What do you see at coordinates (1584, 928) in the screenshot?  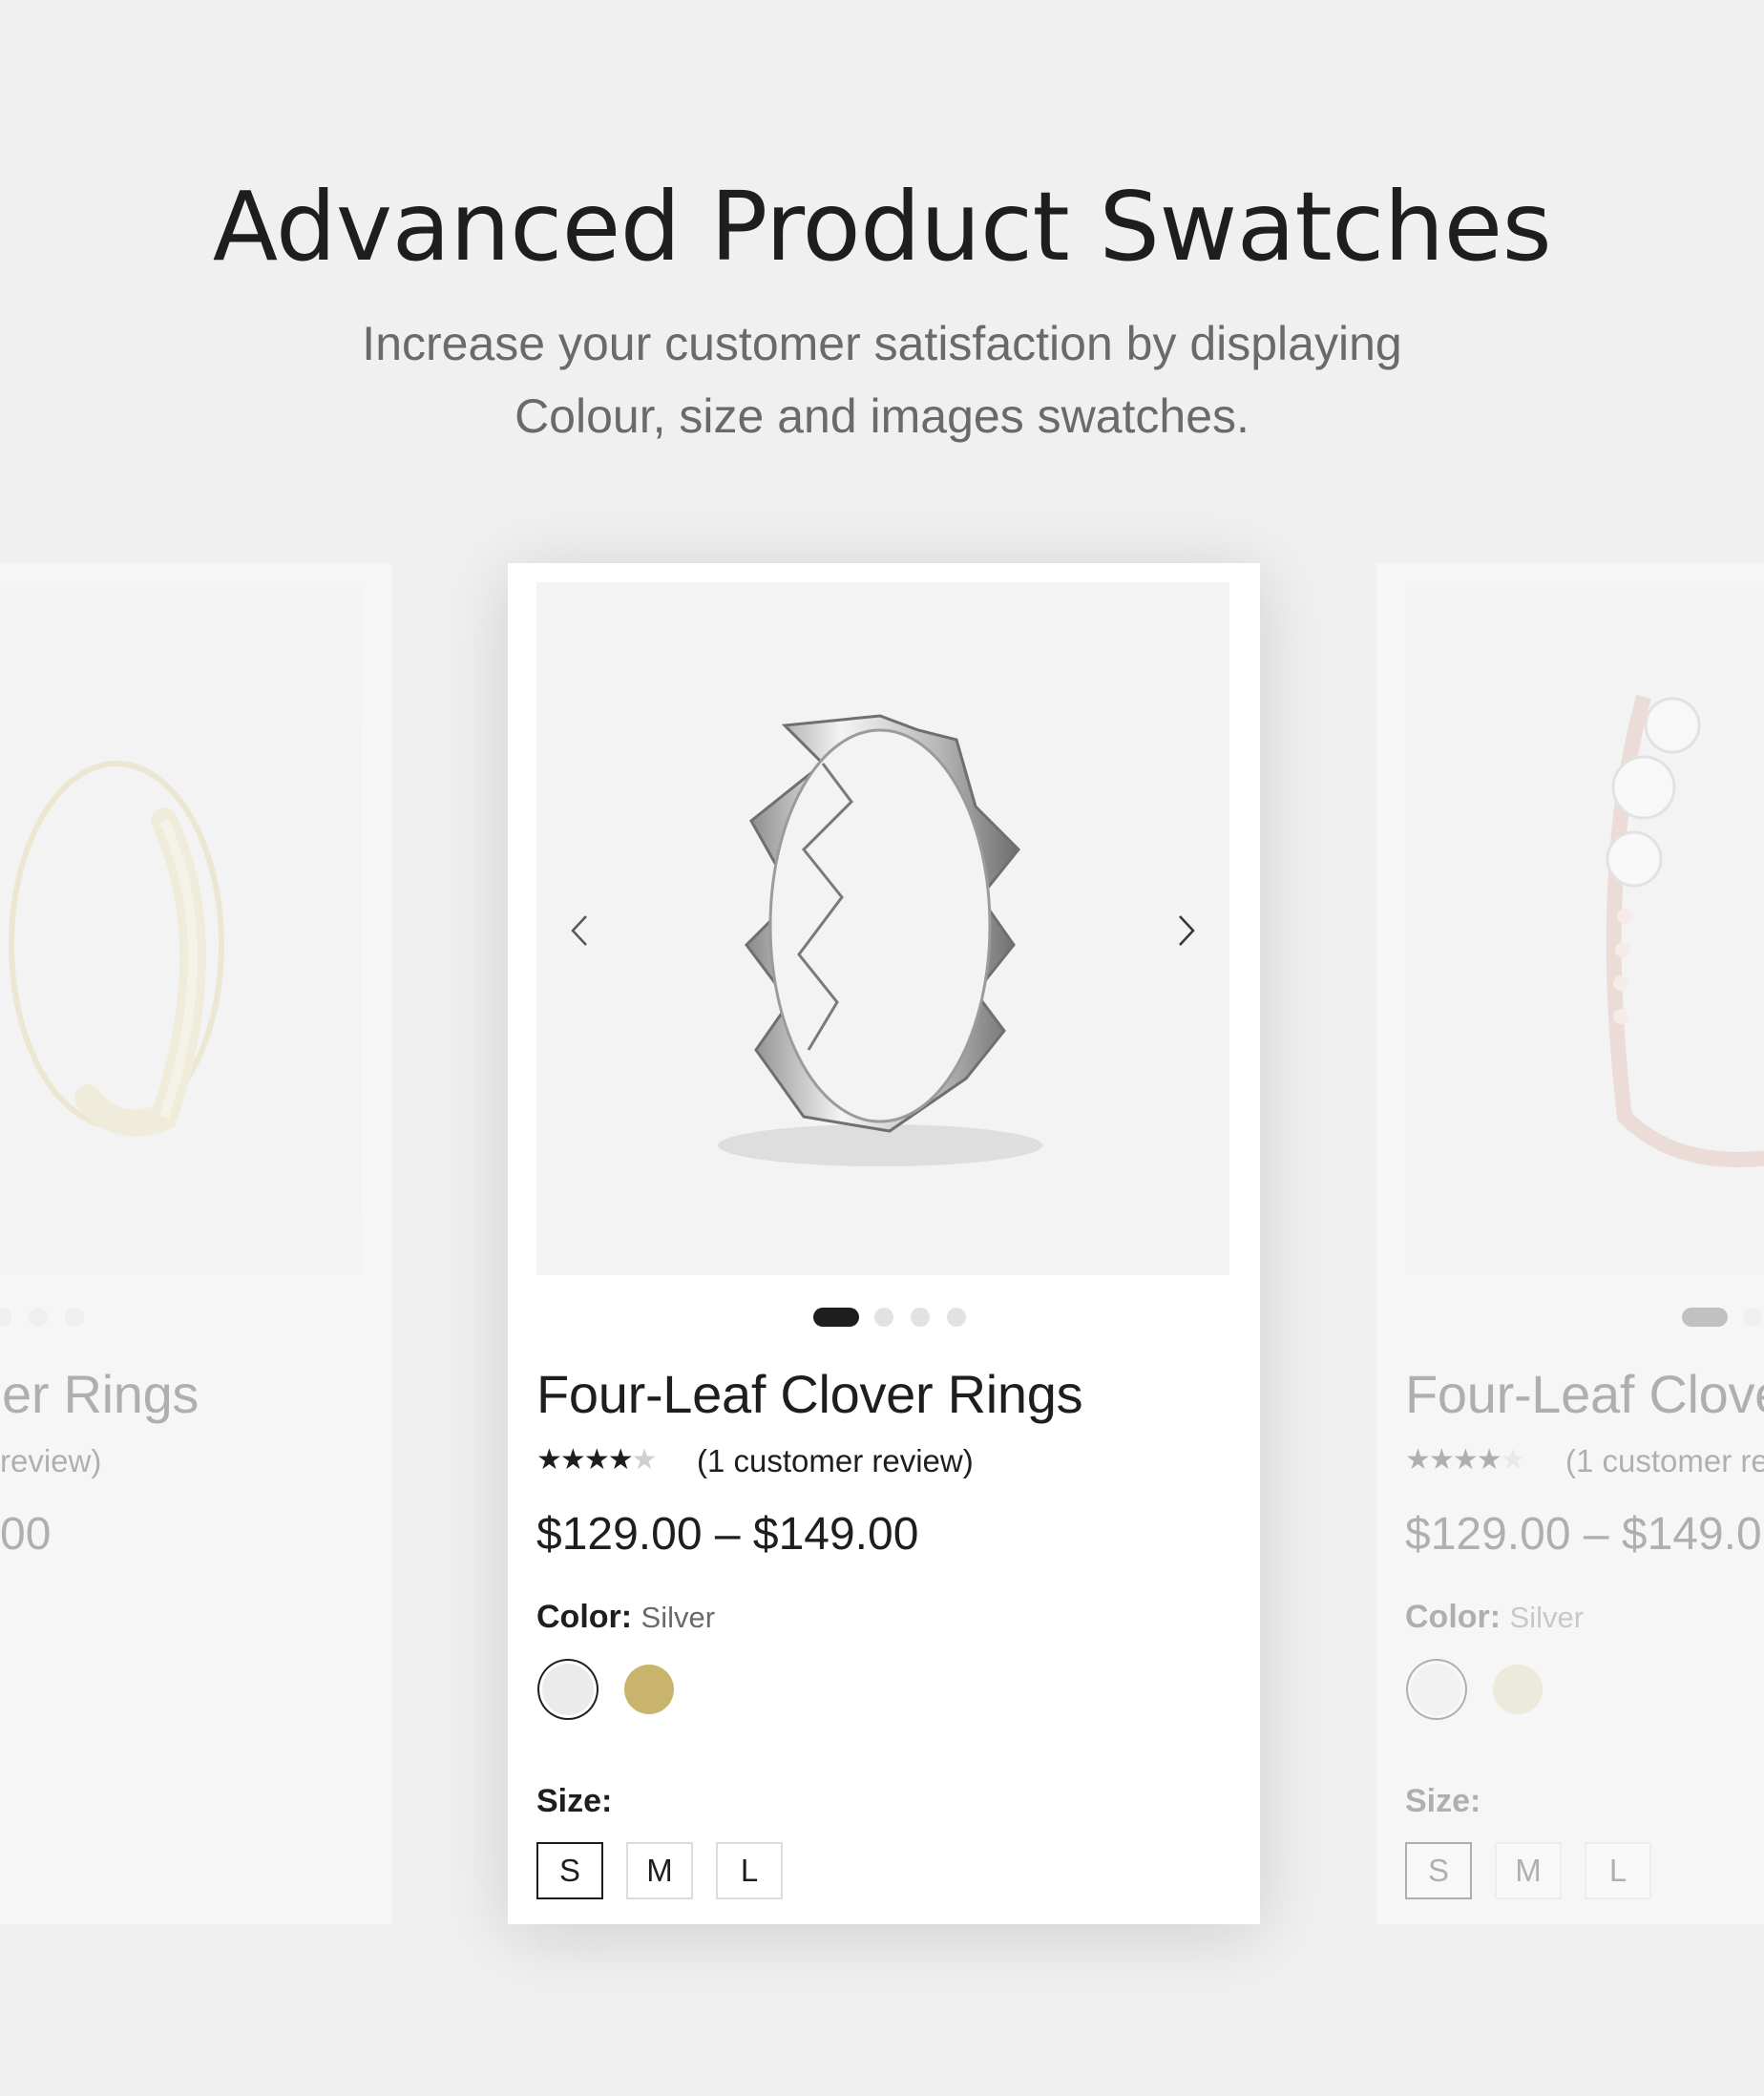 I see `product-image-rose-ring` at bounding box center [1584, 928].